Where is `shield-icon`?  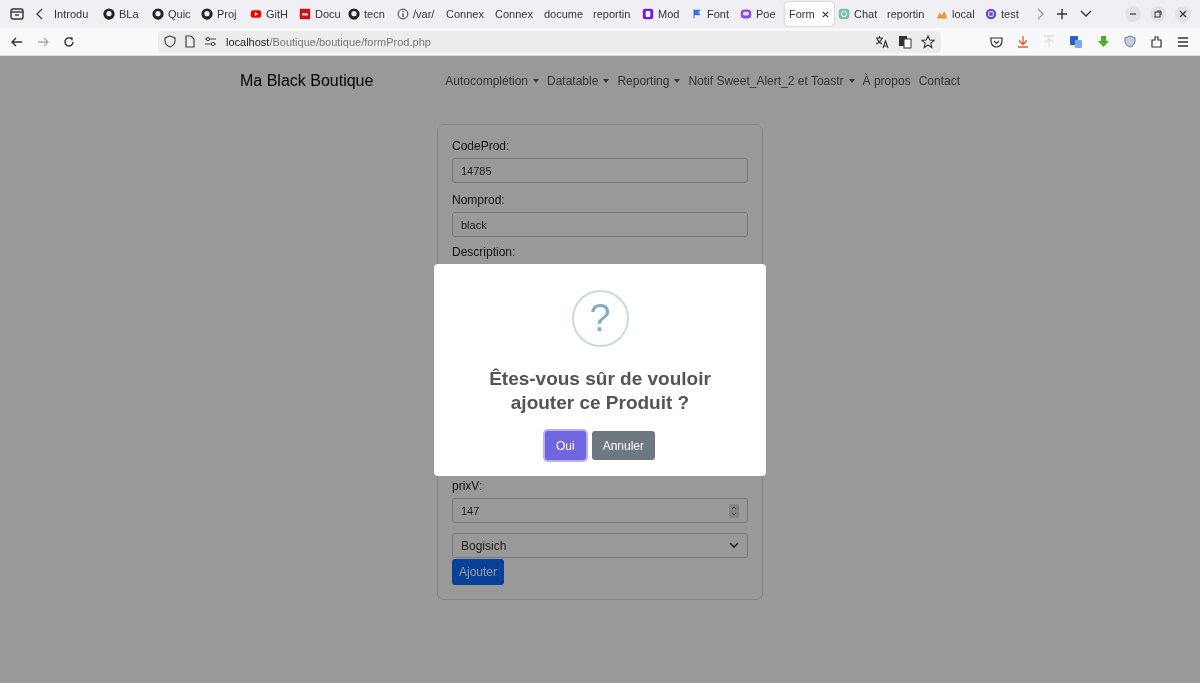
shield-icon is located at coordinates (170, 41).